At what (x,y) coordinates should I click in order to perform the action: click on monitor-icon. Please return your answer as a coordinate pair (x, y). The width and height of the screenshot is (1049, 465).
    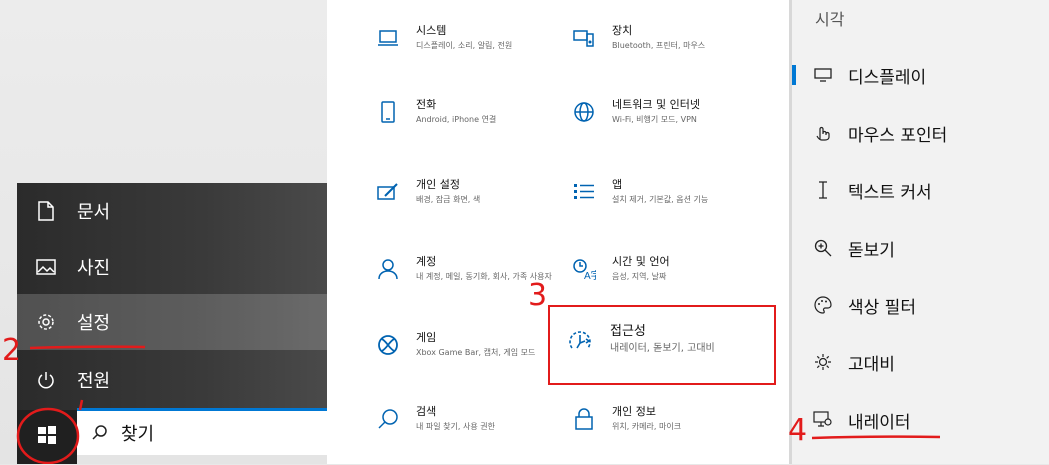
    Looking at the image, I should click on (823, 75).